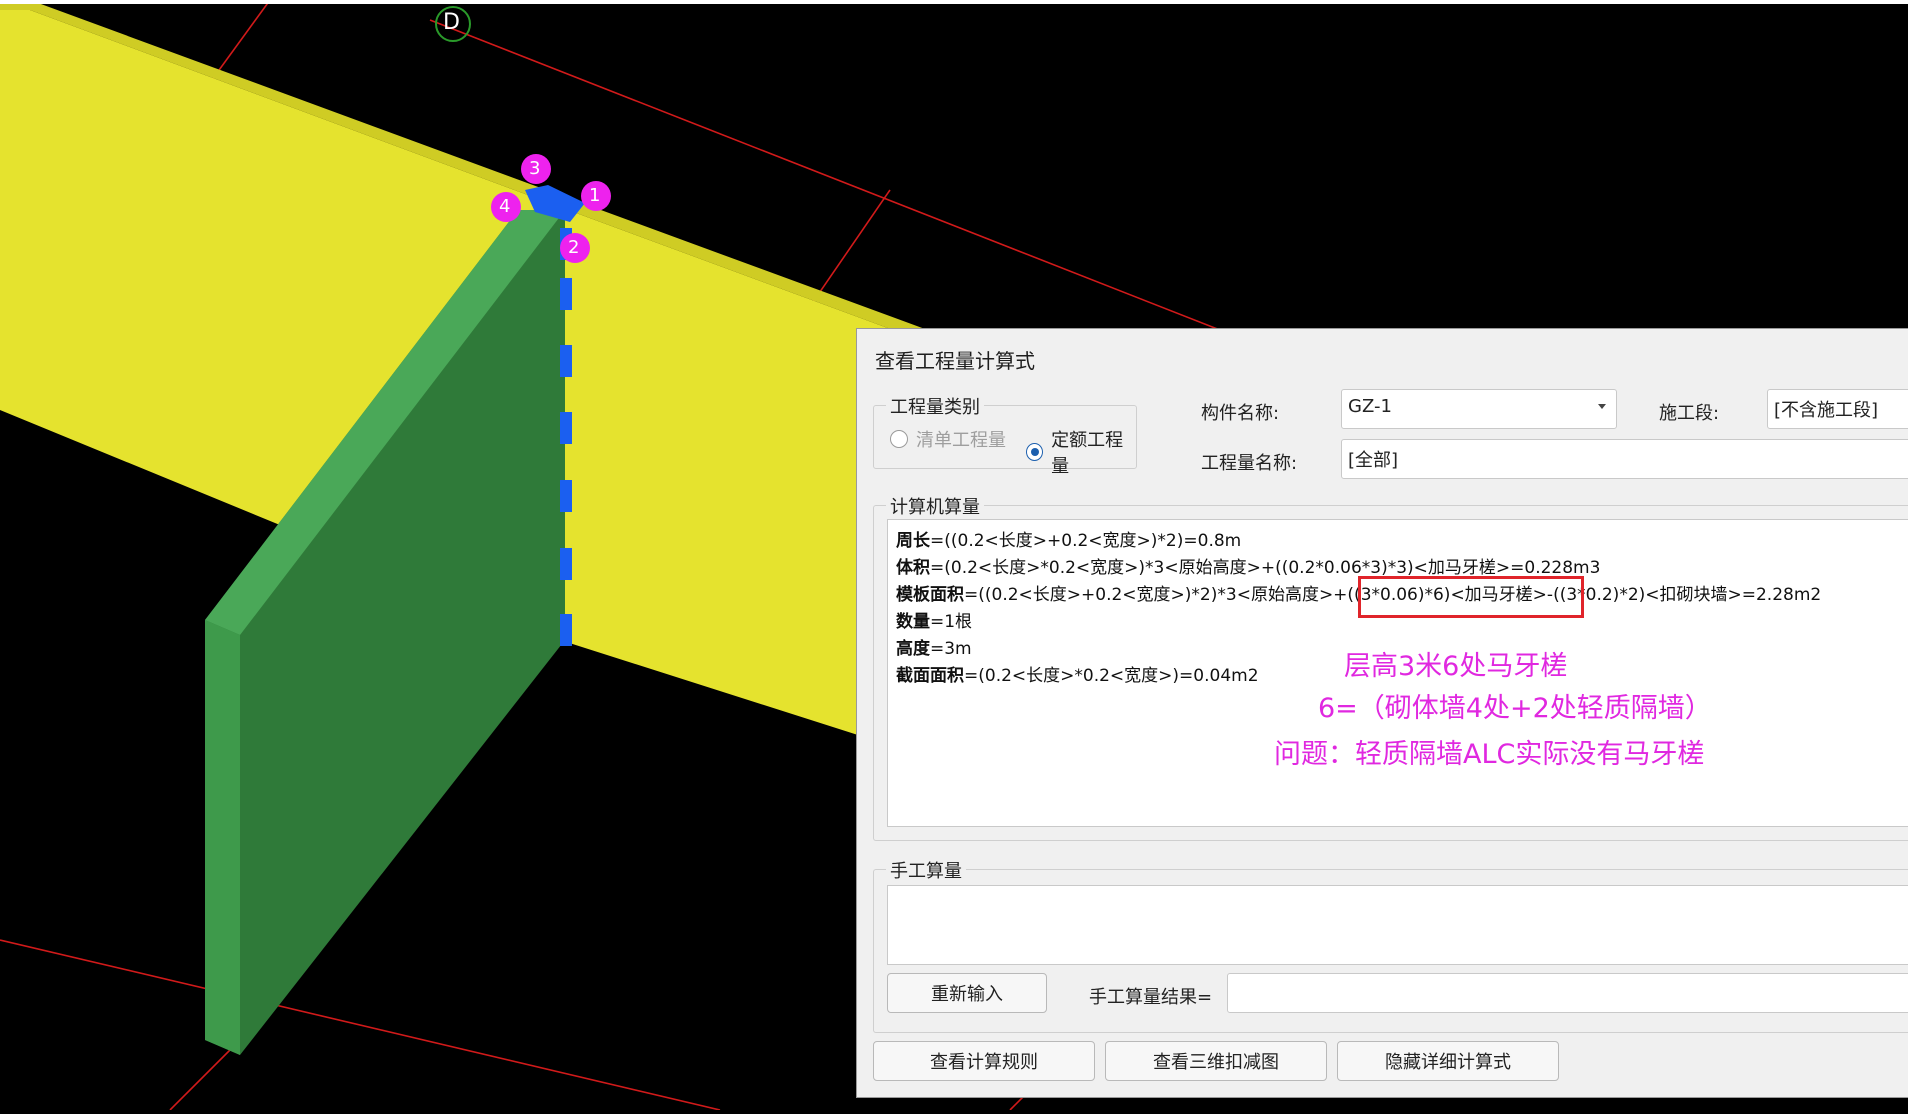 This screenshot has height=1114, width=1908. Describe the element at coordinates (926, 870) in the screenshot. I see `manual-calc-label: 手工算量` at that location.